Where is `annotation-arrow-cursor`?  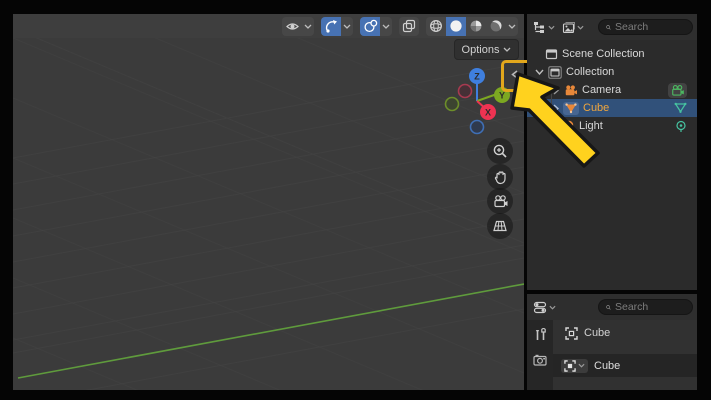 annotation-arrow-cursor is located at coordinates (555, 120).